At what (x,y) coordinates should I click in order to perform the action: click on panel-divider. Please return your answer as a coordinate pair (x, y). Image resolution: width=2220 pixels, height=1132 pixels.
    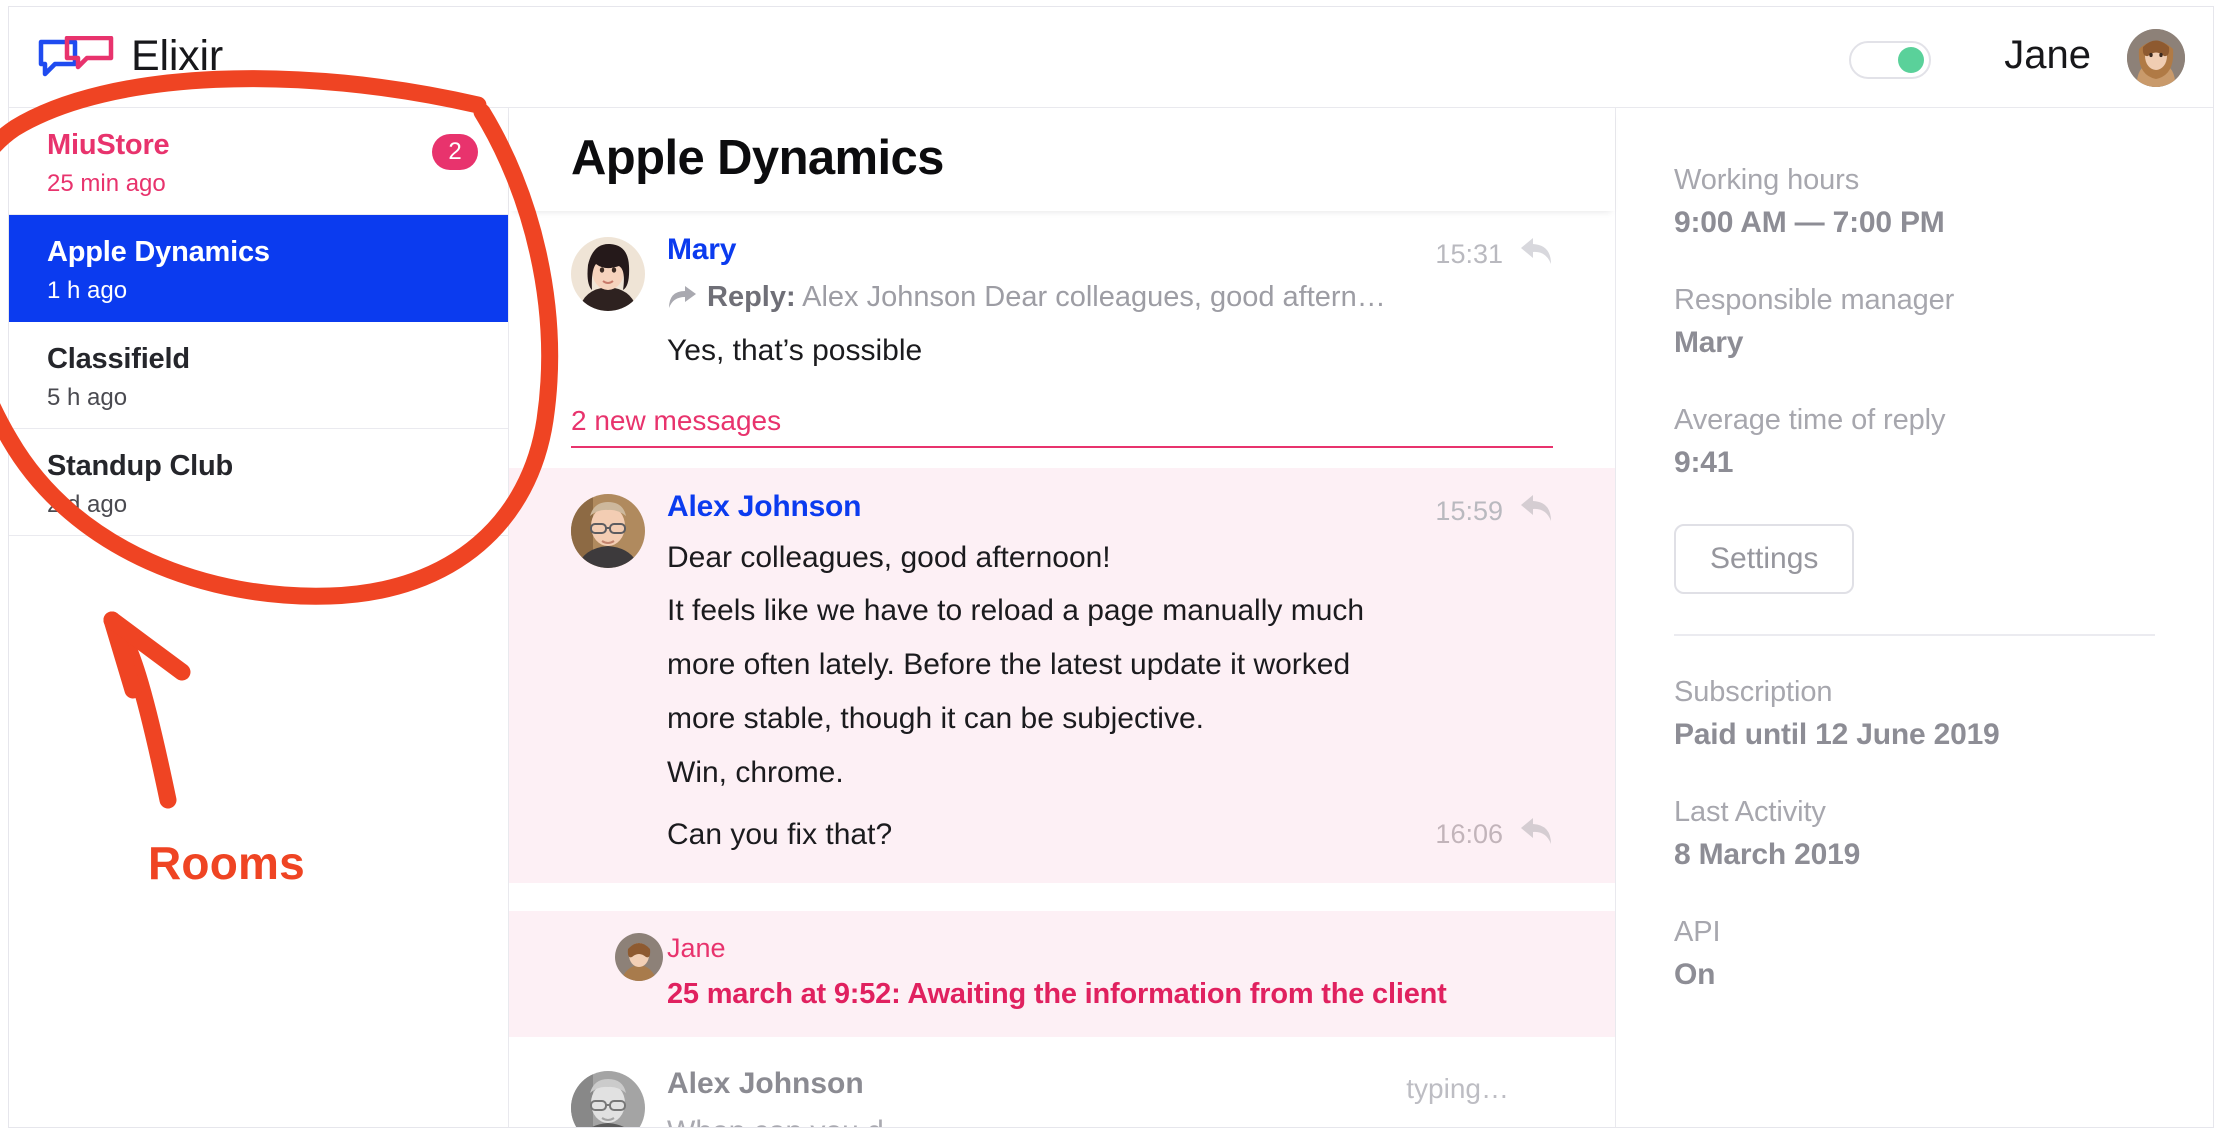
    Looking at the image, I should click on (1914, 635).